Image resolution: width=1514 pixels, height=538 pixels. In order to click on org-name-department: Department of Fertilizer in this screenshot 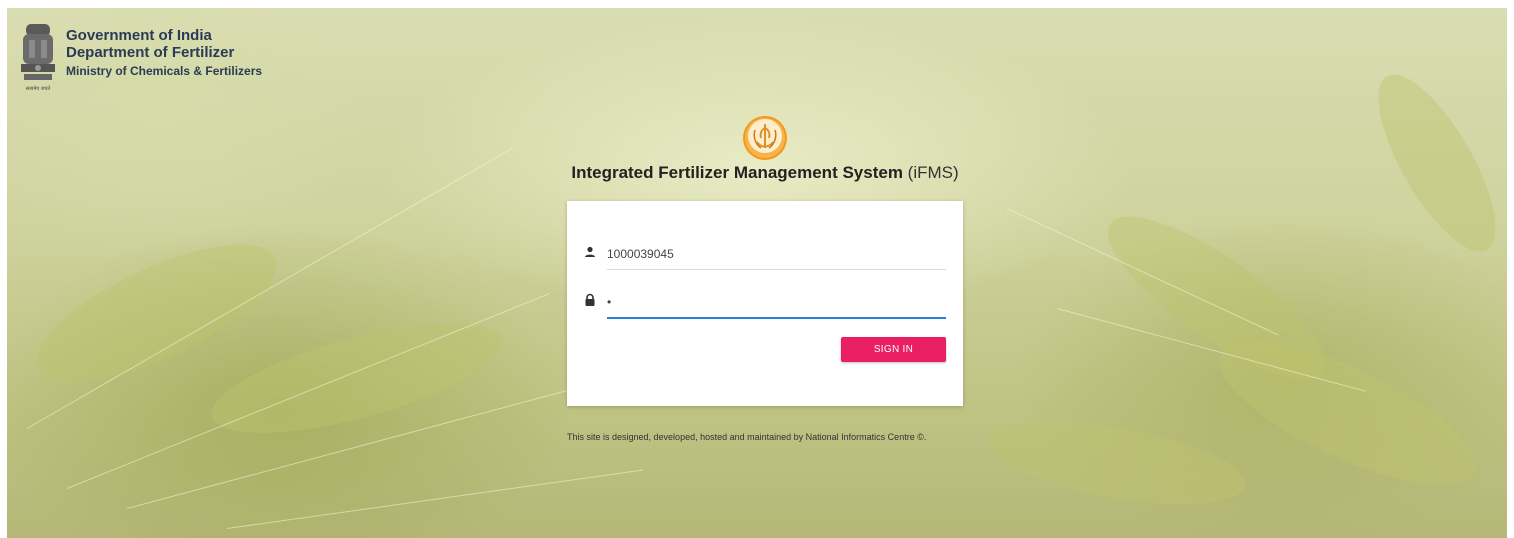, I will do `click(150, 52)`.